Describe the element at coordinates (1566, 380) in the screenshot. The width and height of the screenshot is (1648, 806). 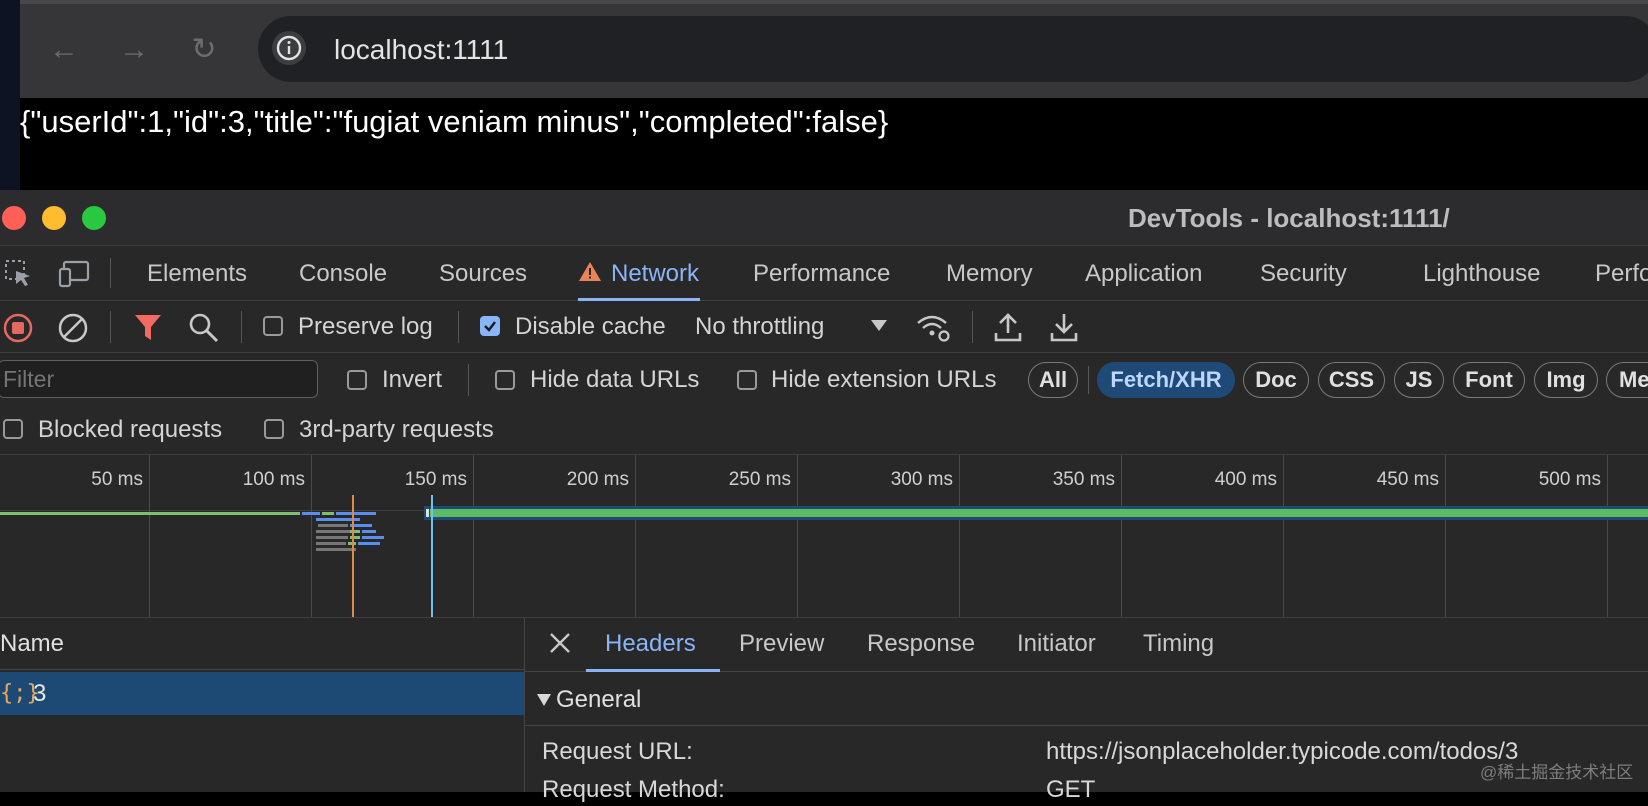
I see `chip-img: Img` at that location.